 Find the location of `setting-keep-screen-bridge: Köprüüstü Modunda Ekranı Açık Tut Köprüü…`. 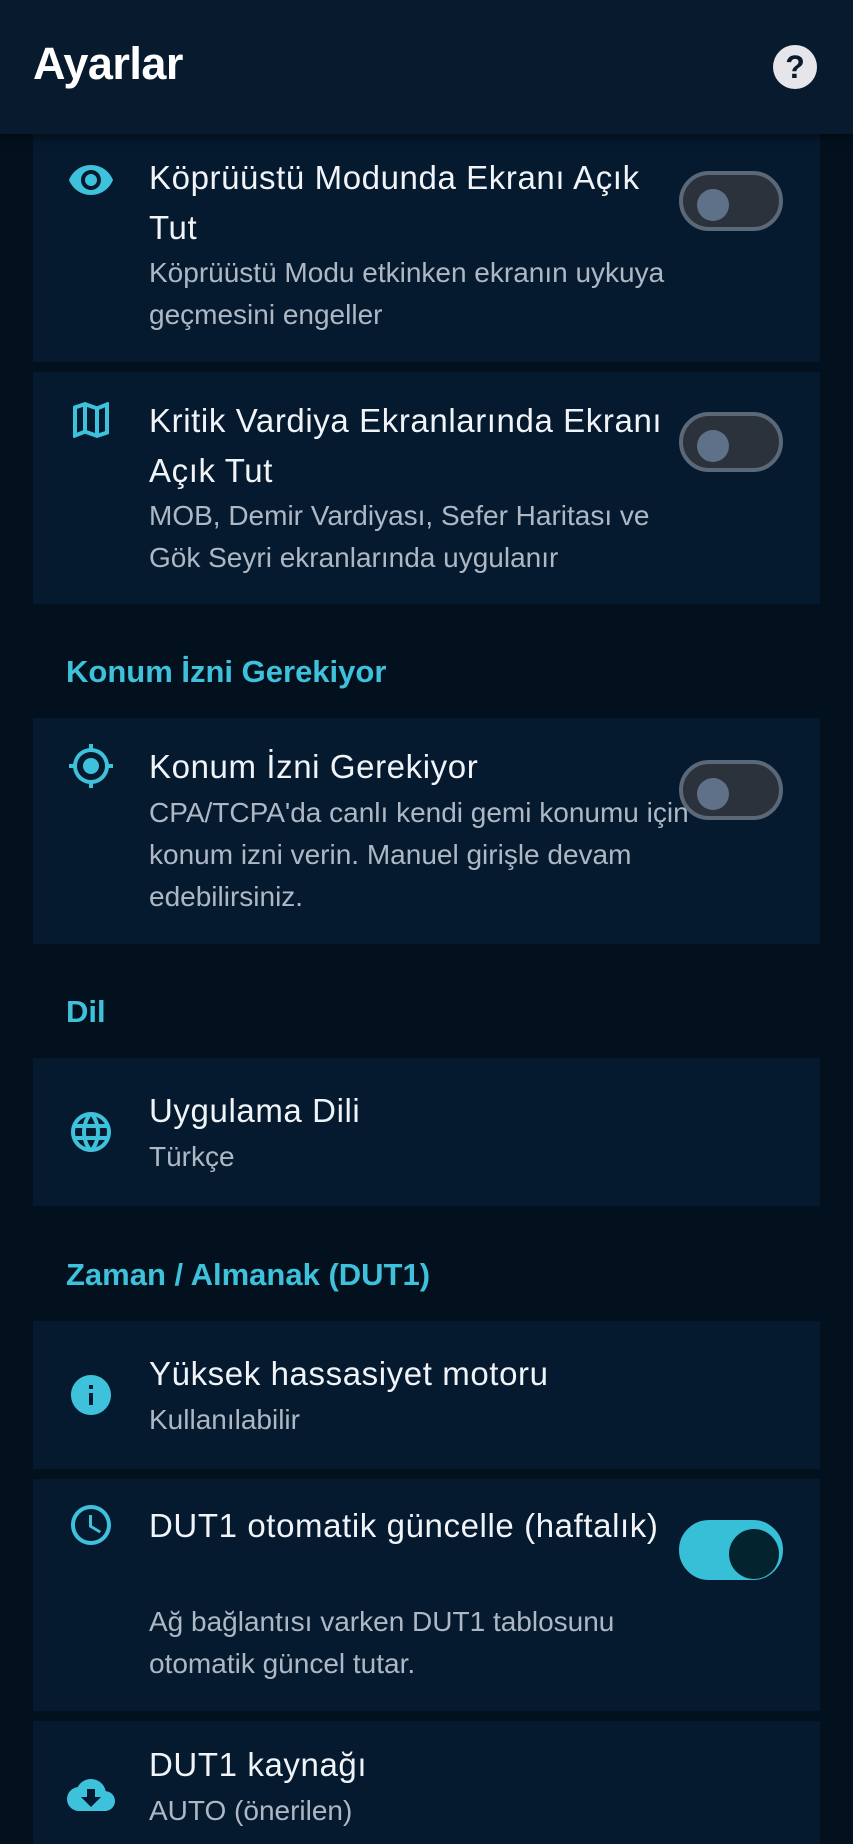

setting-keep-screen-bridge: Köprüüstü Modunda Ekranı Açık Tut Köprüü… is located at coordinates (426, 248).